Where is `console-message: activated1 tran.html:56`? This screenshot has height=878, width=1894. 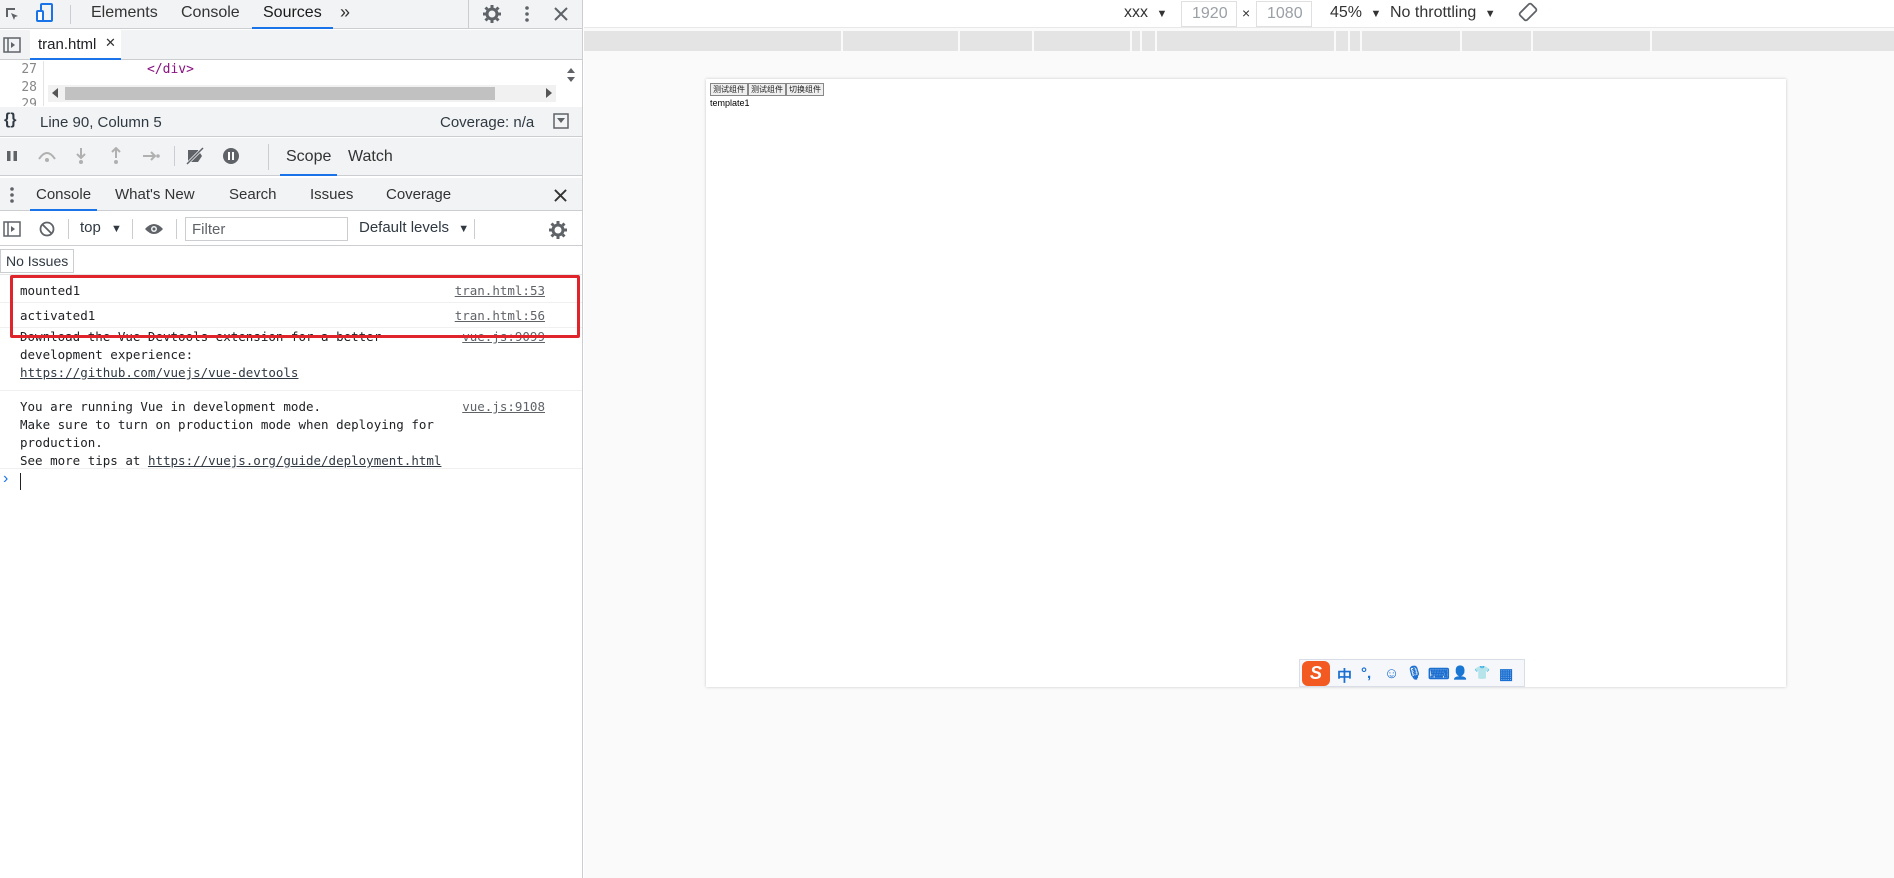
console-message: activated1 tran.html:56 is located at coordinates (291, 315).